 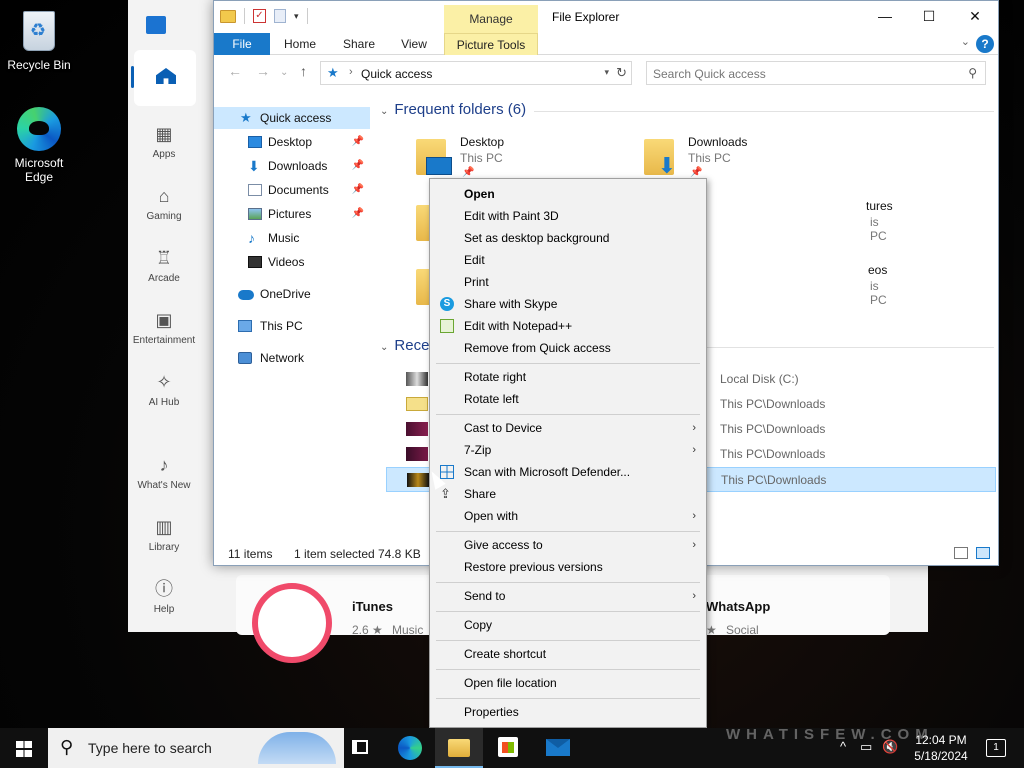 What do you see at coordinates (985, 44) in the screenshot?
I see `help-button: ?` at bounding box center [985, 44].